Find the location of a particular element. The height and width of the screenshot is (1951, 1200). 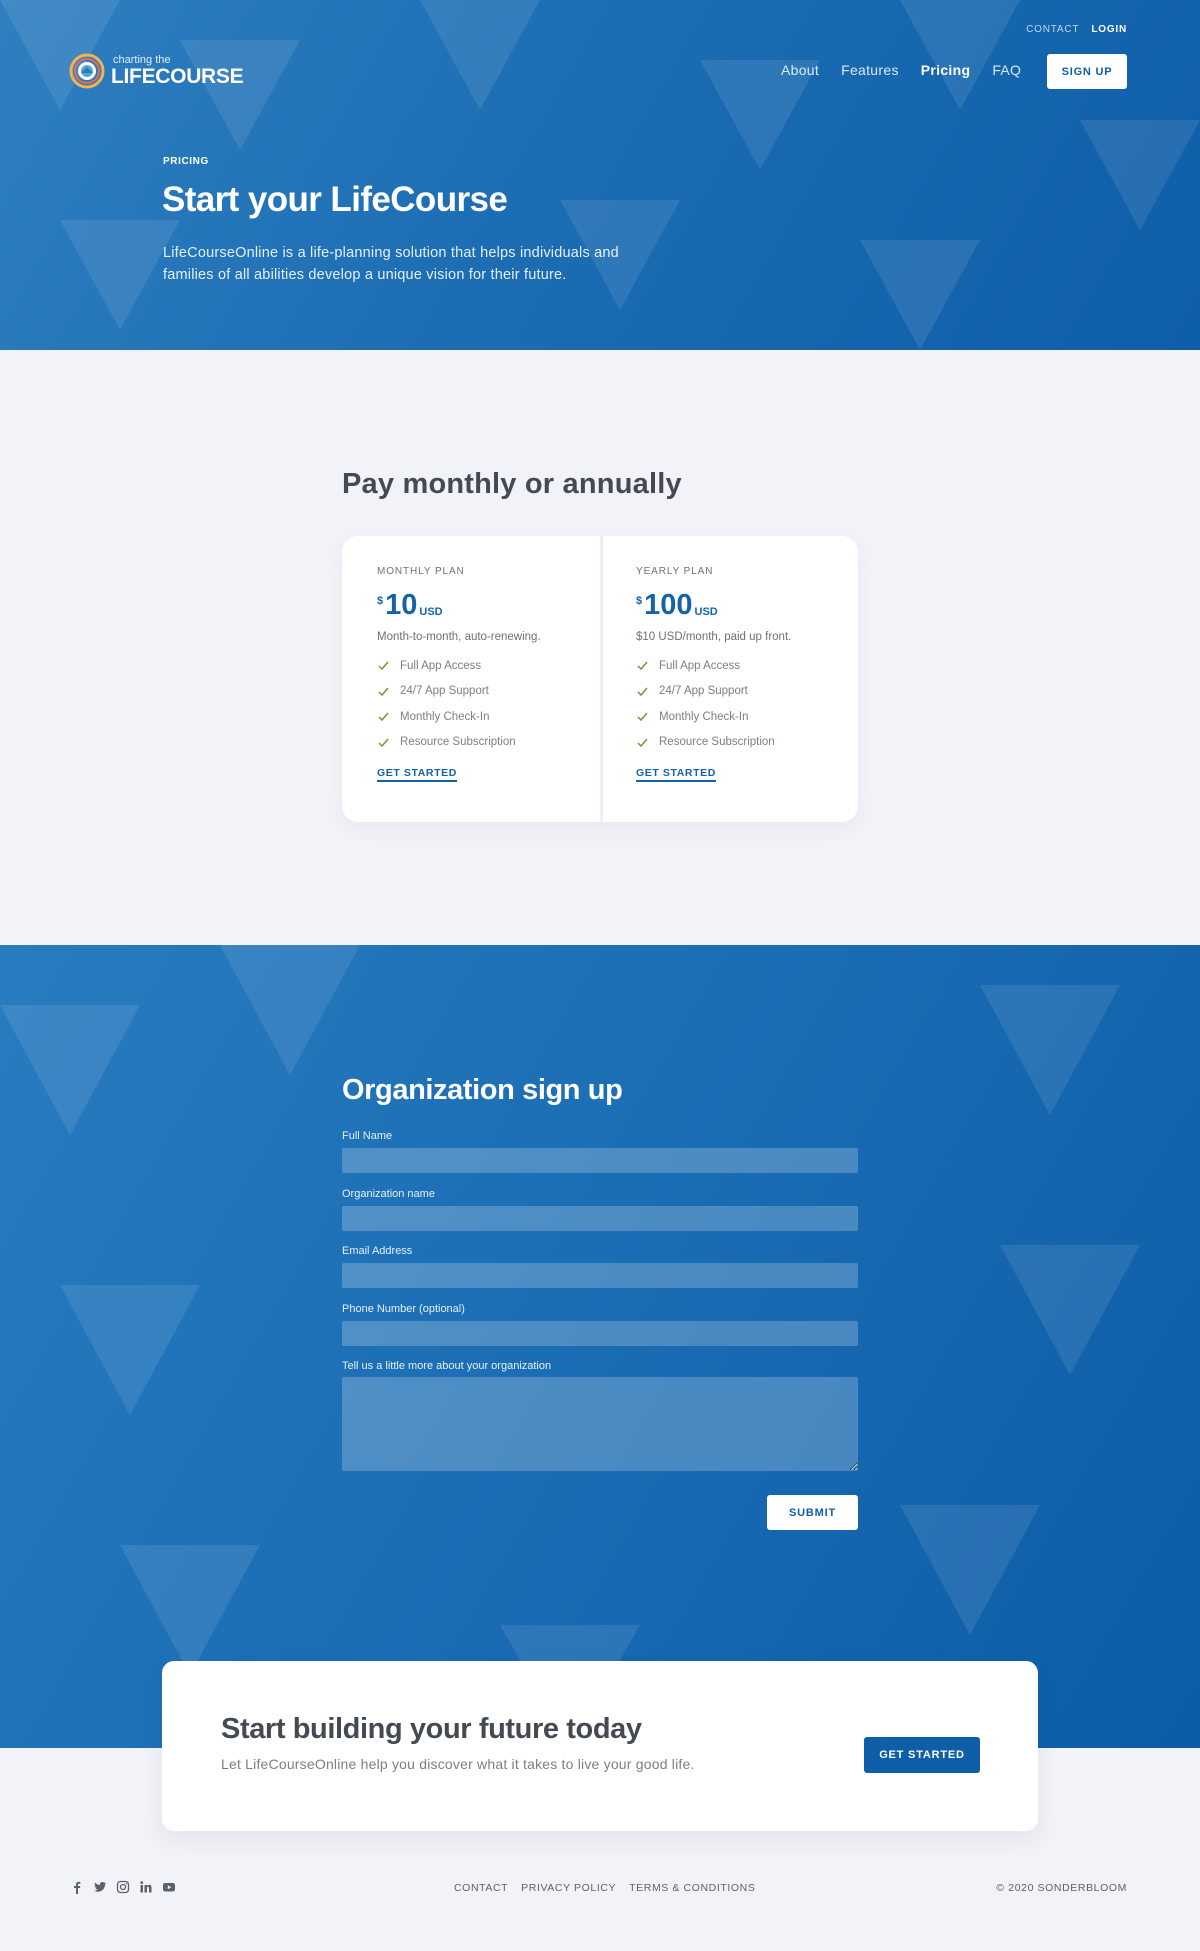

hero-title: Start your LifeCourse is located at coordinates (335, 199).